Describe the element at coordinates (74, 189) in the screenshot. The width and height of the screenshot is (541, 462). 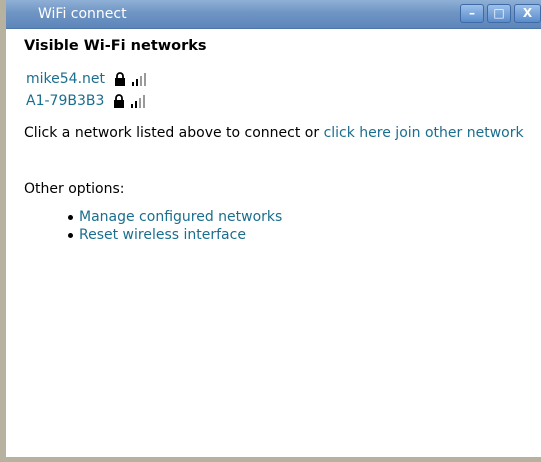
I see `other-options-label: Other options:` at that location.